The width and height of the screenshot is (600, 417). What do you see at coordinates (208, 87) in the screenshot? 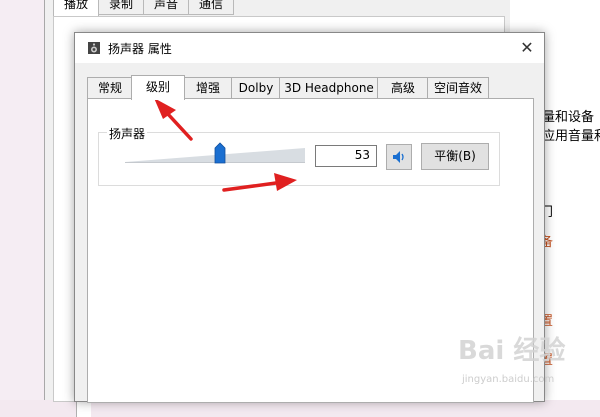
I see `tab-enhancements: 增强` at bounding box center [208, 87].